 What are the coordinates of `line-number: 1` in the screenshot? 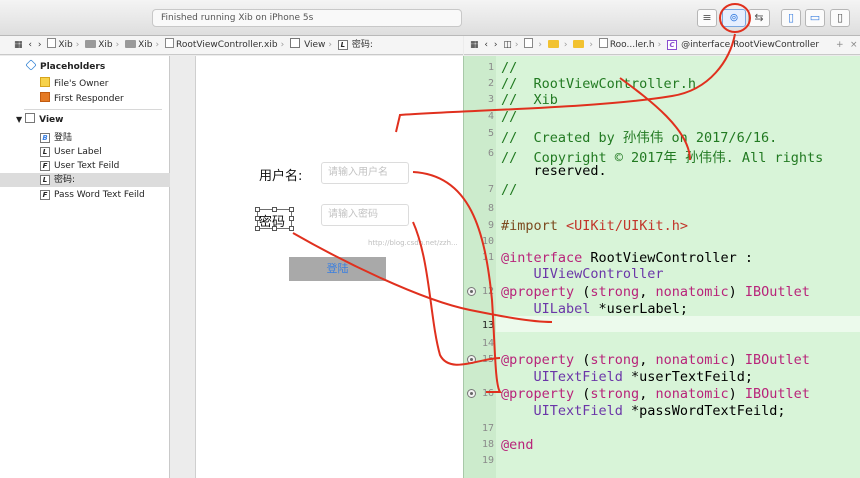 It's located at (490, 67).